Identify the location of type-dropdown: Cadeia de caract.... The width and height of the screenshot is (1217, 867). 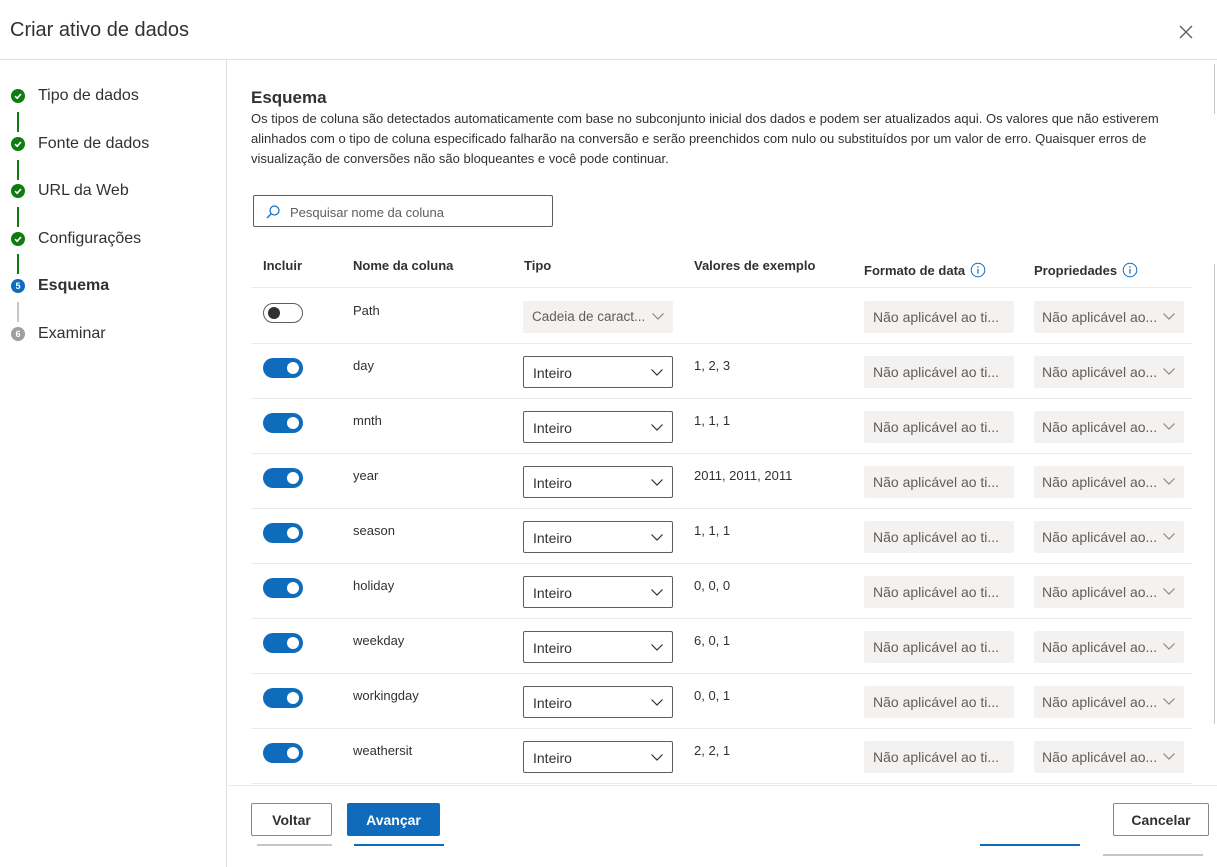
(598, 317).